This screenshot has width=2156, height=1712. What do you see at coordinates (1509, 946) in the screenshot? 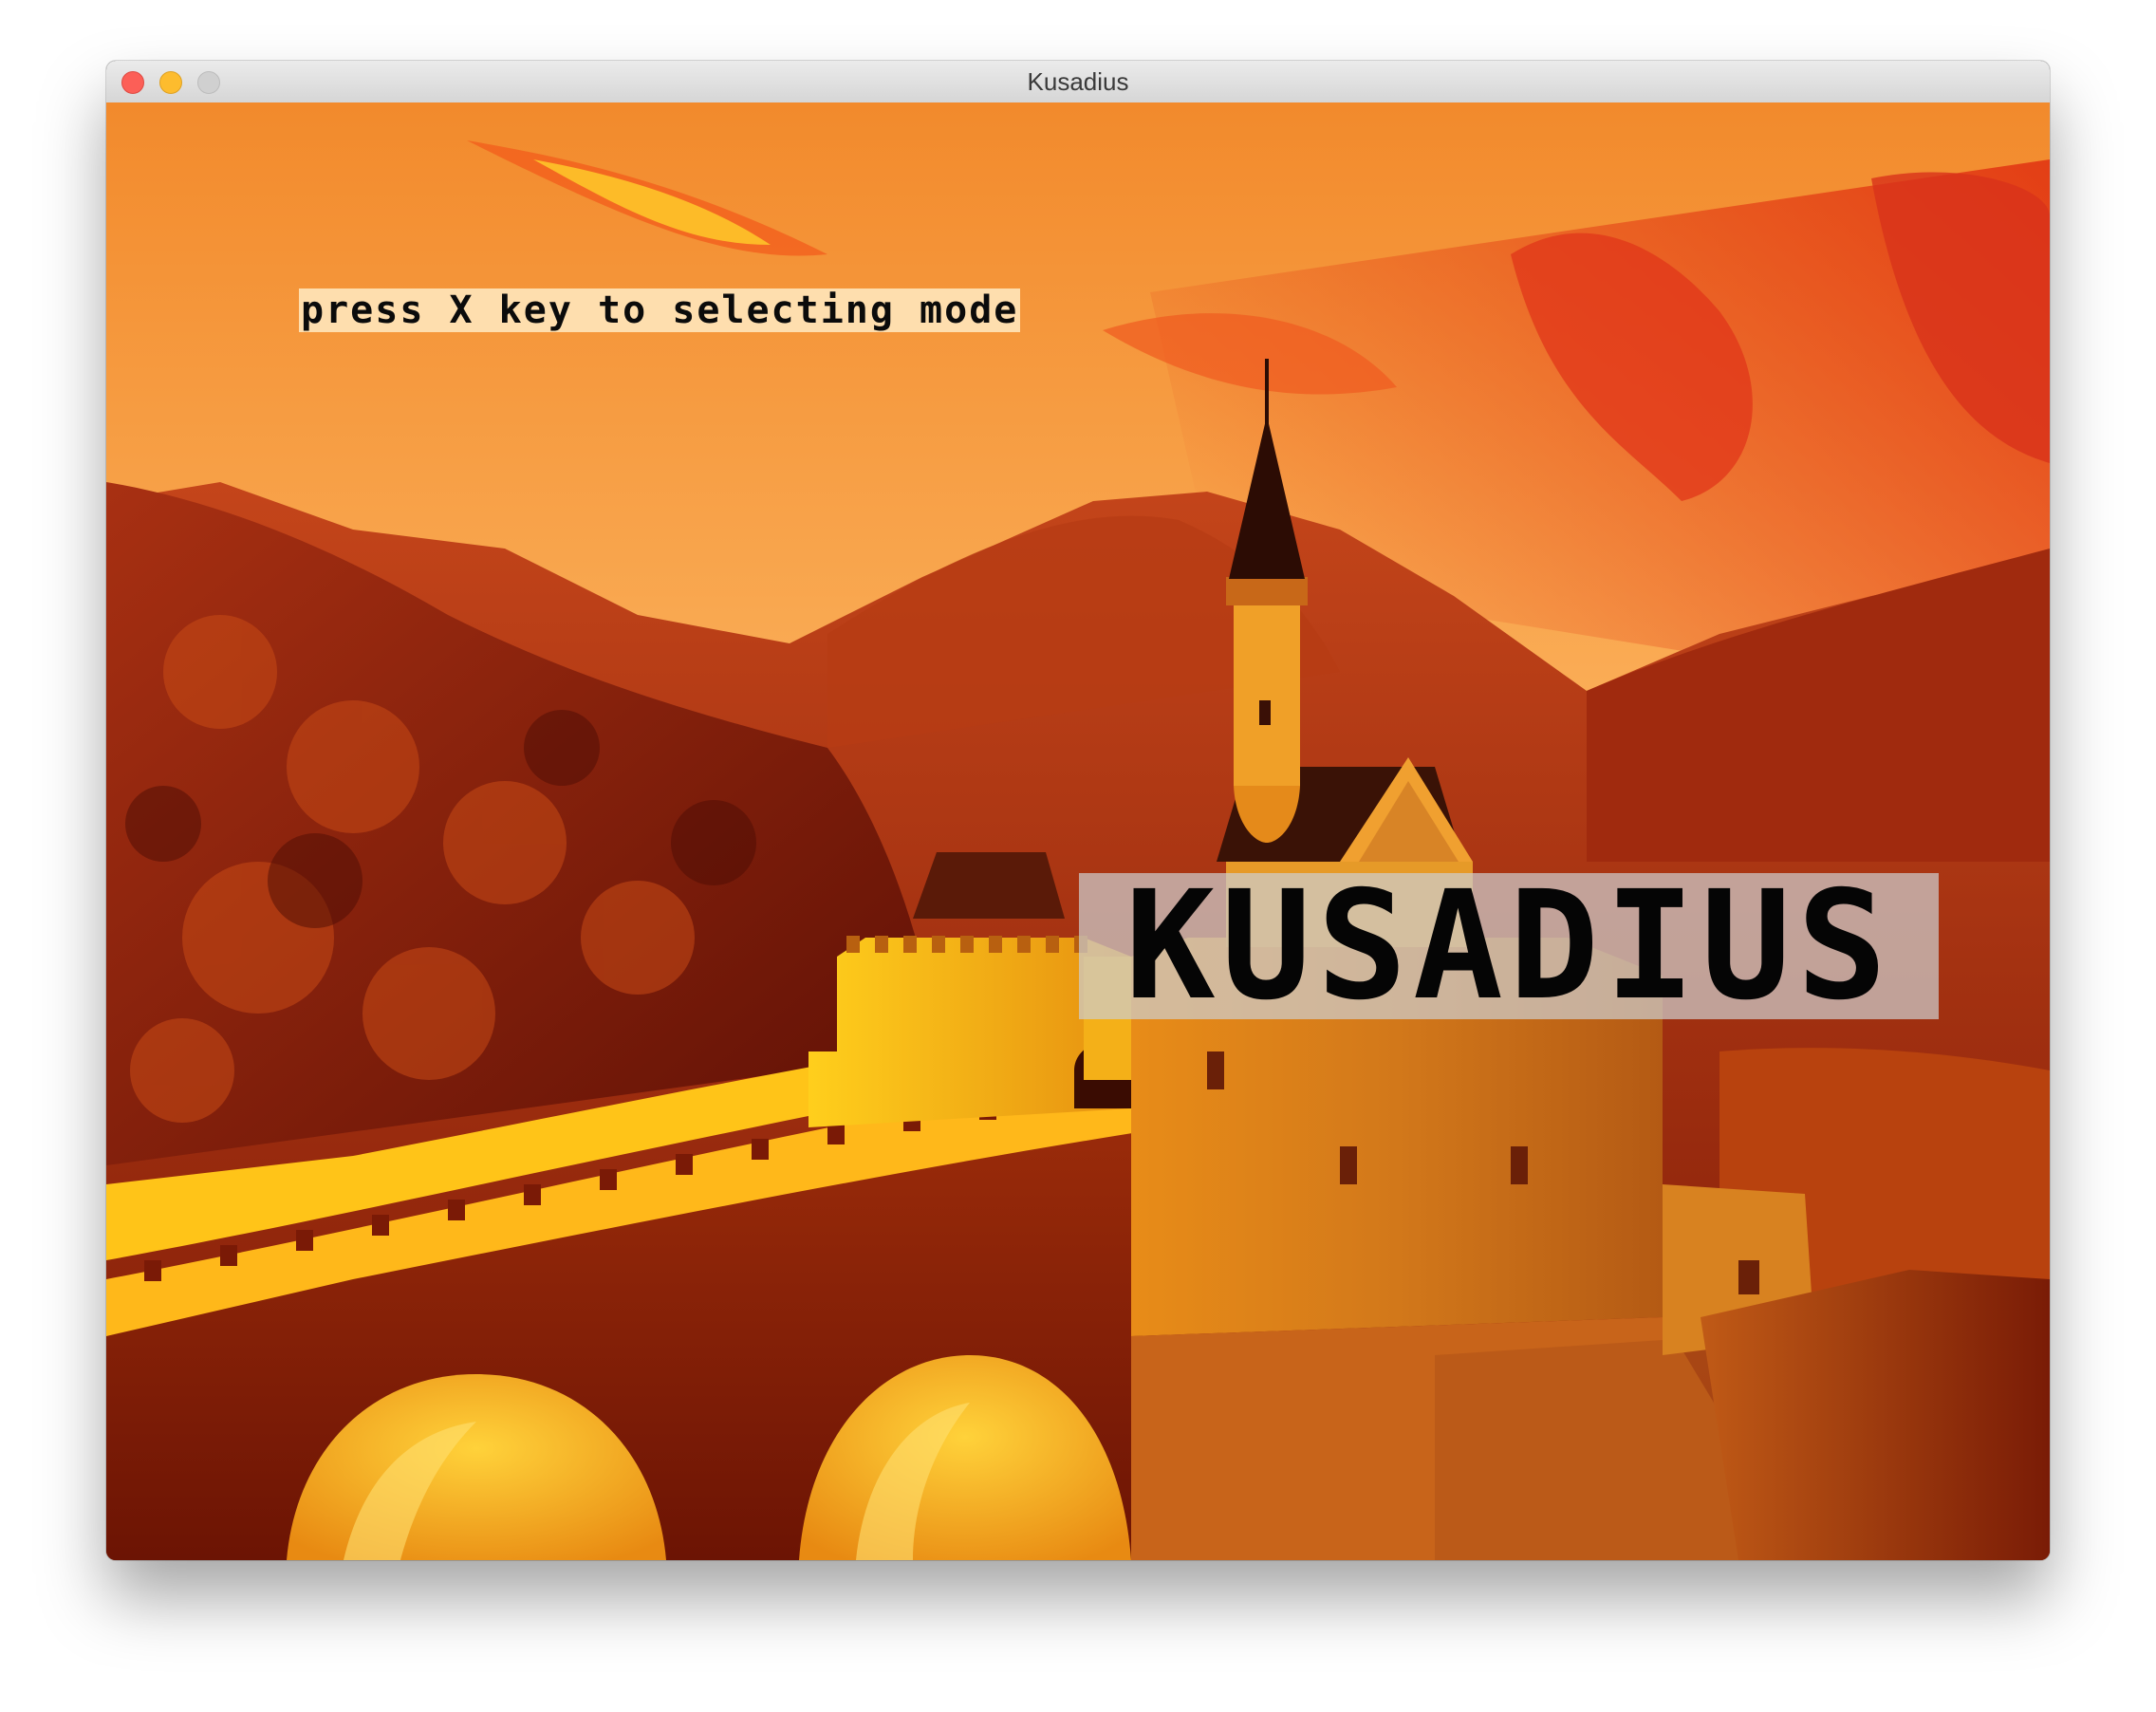
I see `game-logo: KUSADIUS` at bounding box center [1509, 946].